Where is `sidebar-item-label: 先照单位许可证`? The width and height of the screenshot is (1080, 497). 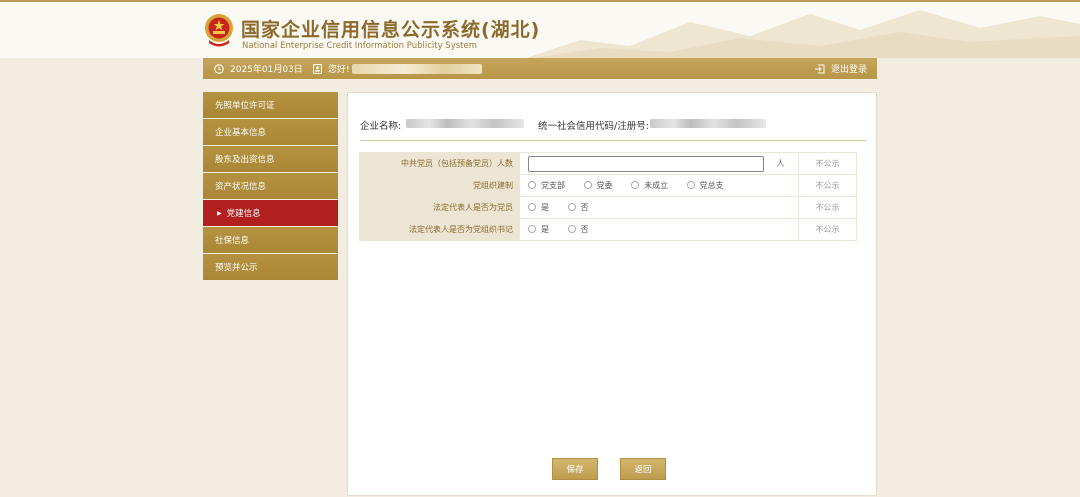 sidebar-item-label: 先照单位许可证 is located at coordinates (245, 106).